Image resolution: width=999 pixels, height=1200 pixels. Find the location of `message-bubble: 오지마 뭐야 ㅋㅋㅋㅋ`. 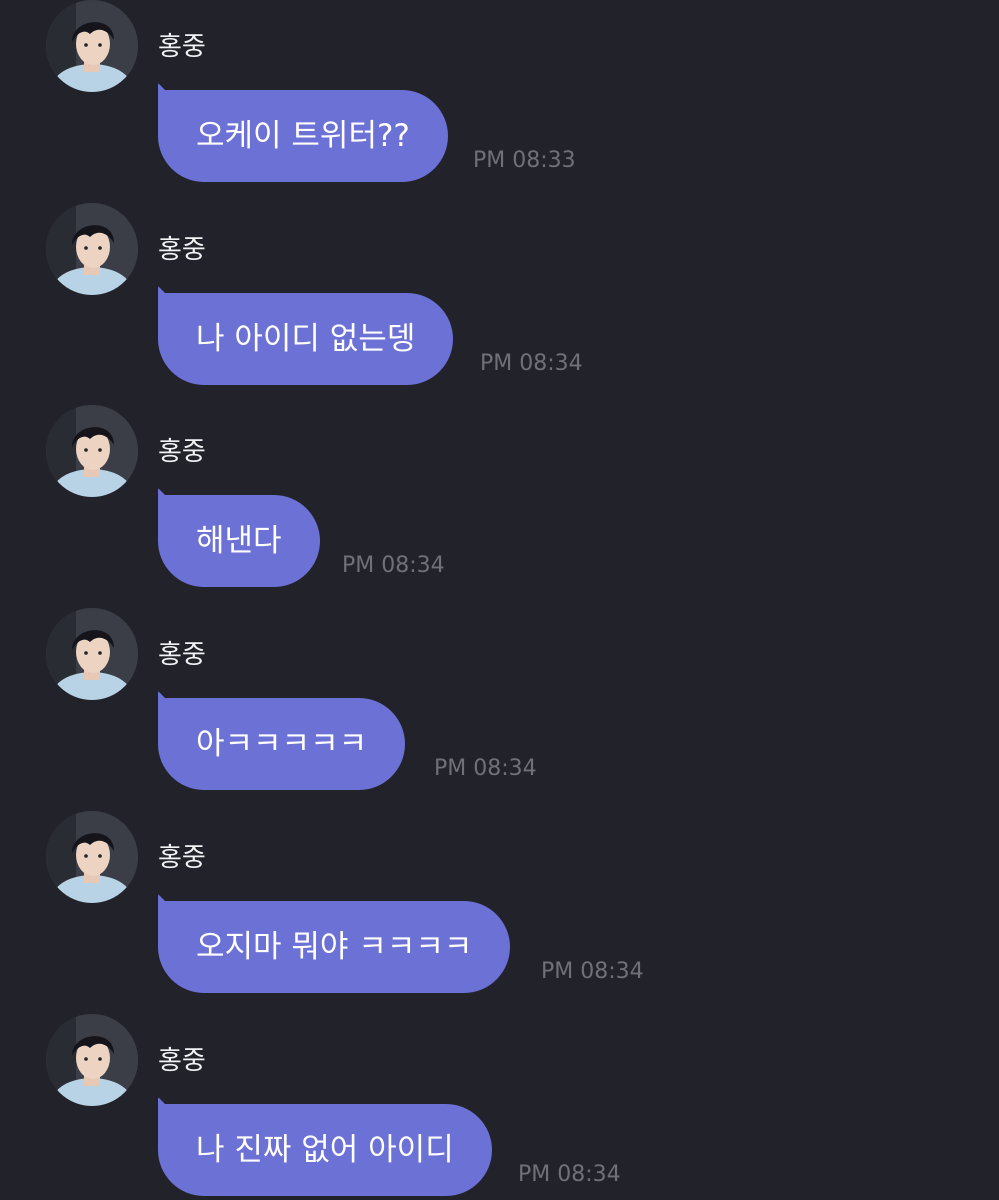

message-bubble: 오지마 뭐야 ㅋㅋㅋㅋ is located at coordinates (334, 947).